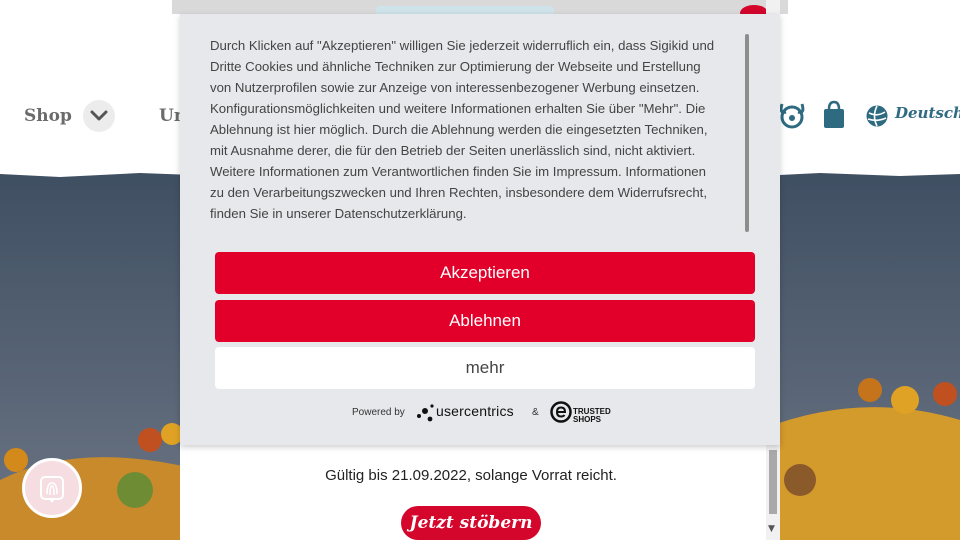 The height and width of the screenshot is (540, 960). What do you see at coordinates (427, 413) in the screenshot?
I see `usercentrics-logo` at bounding box center [427, 413].